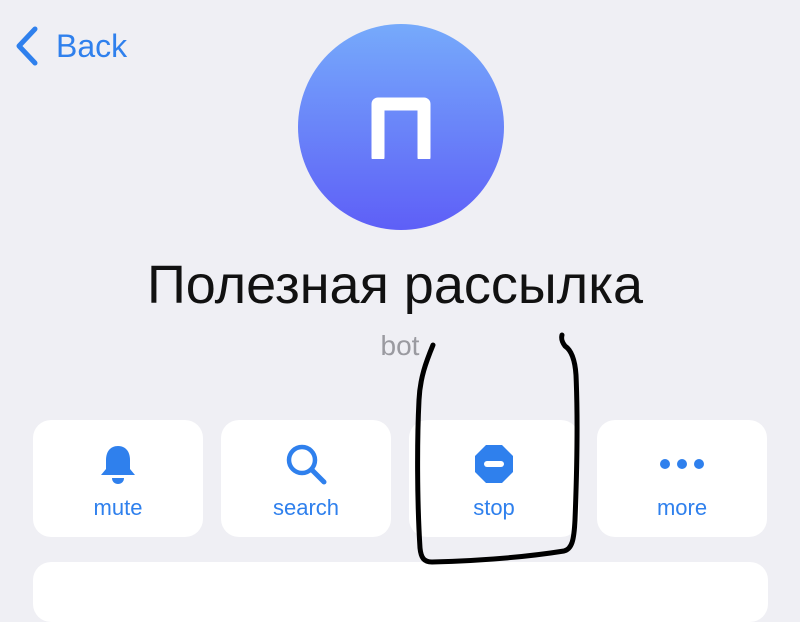 Image resolution: width=800 pixels, height=622 pixels. What do you see at coordinates (494, 464) in the screenshot?
I see `stop-icon` at bounding box center [494, 464].